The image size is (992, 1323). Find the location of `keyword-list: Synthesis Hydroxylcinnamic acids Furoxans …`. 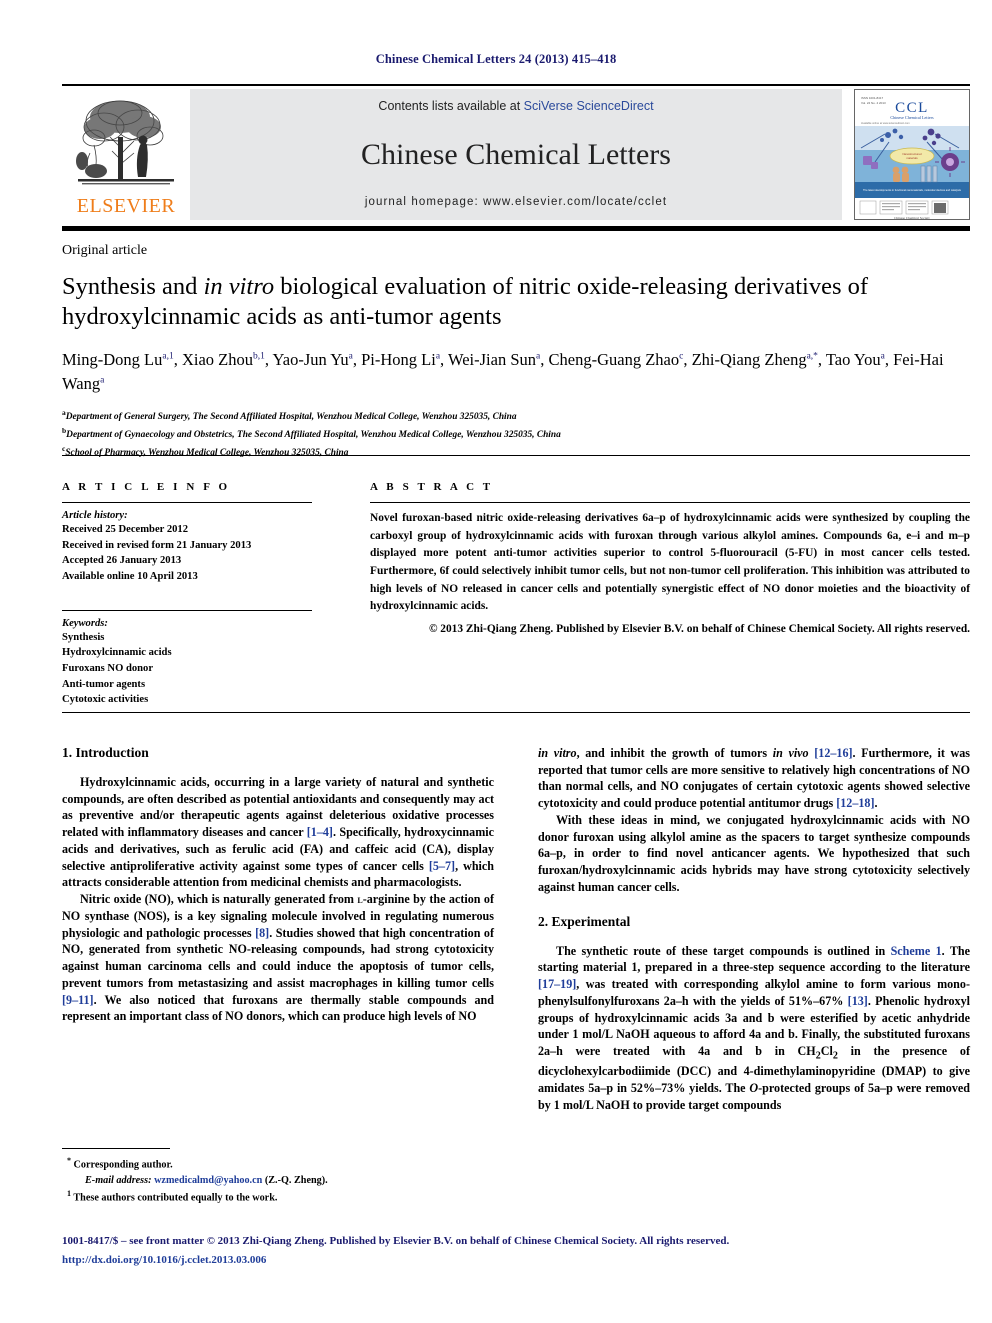

keyword-list: Synthesis Hydroxylcinnamic acids Furoxans … is located at coordinates (187, 669).